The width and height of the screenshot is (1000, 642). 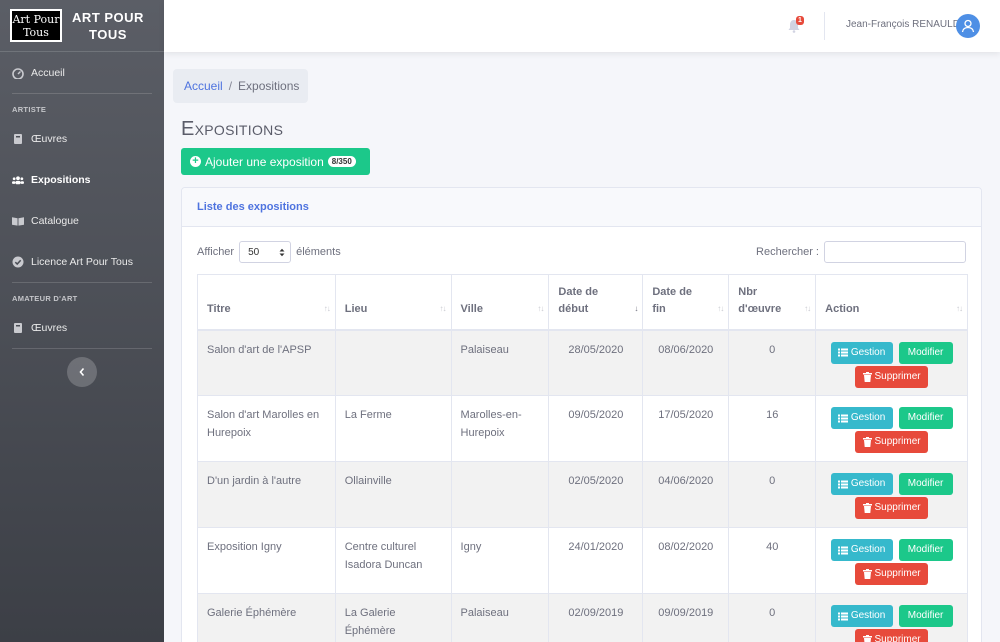 What do you see at coordinates (82, 220) in the screenshot?
I see `sidebar-item-catalogue: Catalogue` at bounding box center [82, 220].